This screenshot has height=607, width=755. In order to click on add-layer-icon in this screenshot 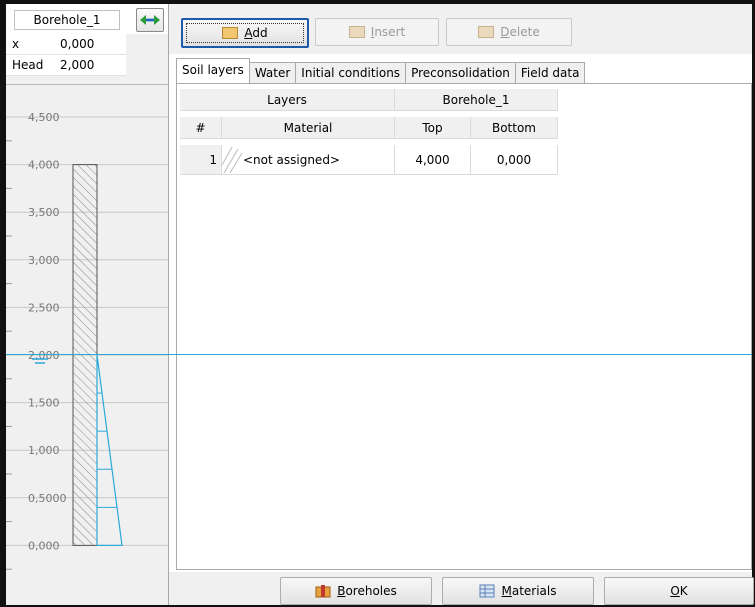, I will do `click(230, 33)`.